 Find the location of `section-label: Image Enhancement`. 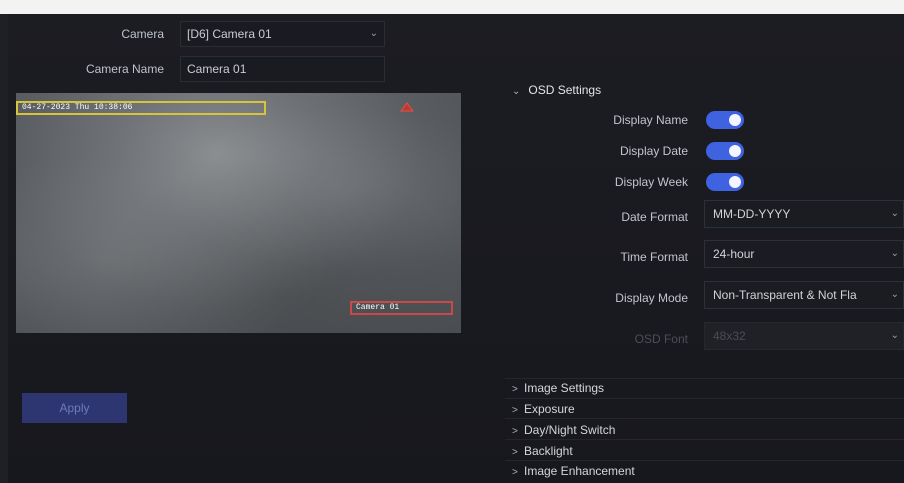

section-label: Image Enhancement is located at coordinates (579, 471).